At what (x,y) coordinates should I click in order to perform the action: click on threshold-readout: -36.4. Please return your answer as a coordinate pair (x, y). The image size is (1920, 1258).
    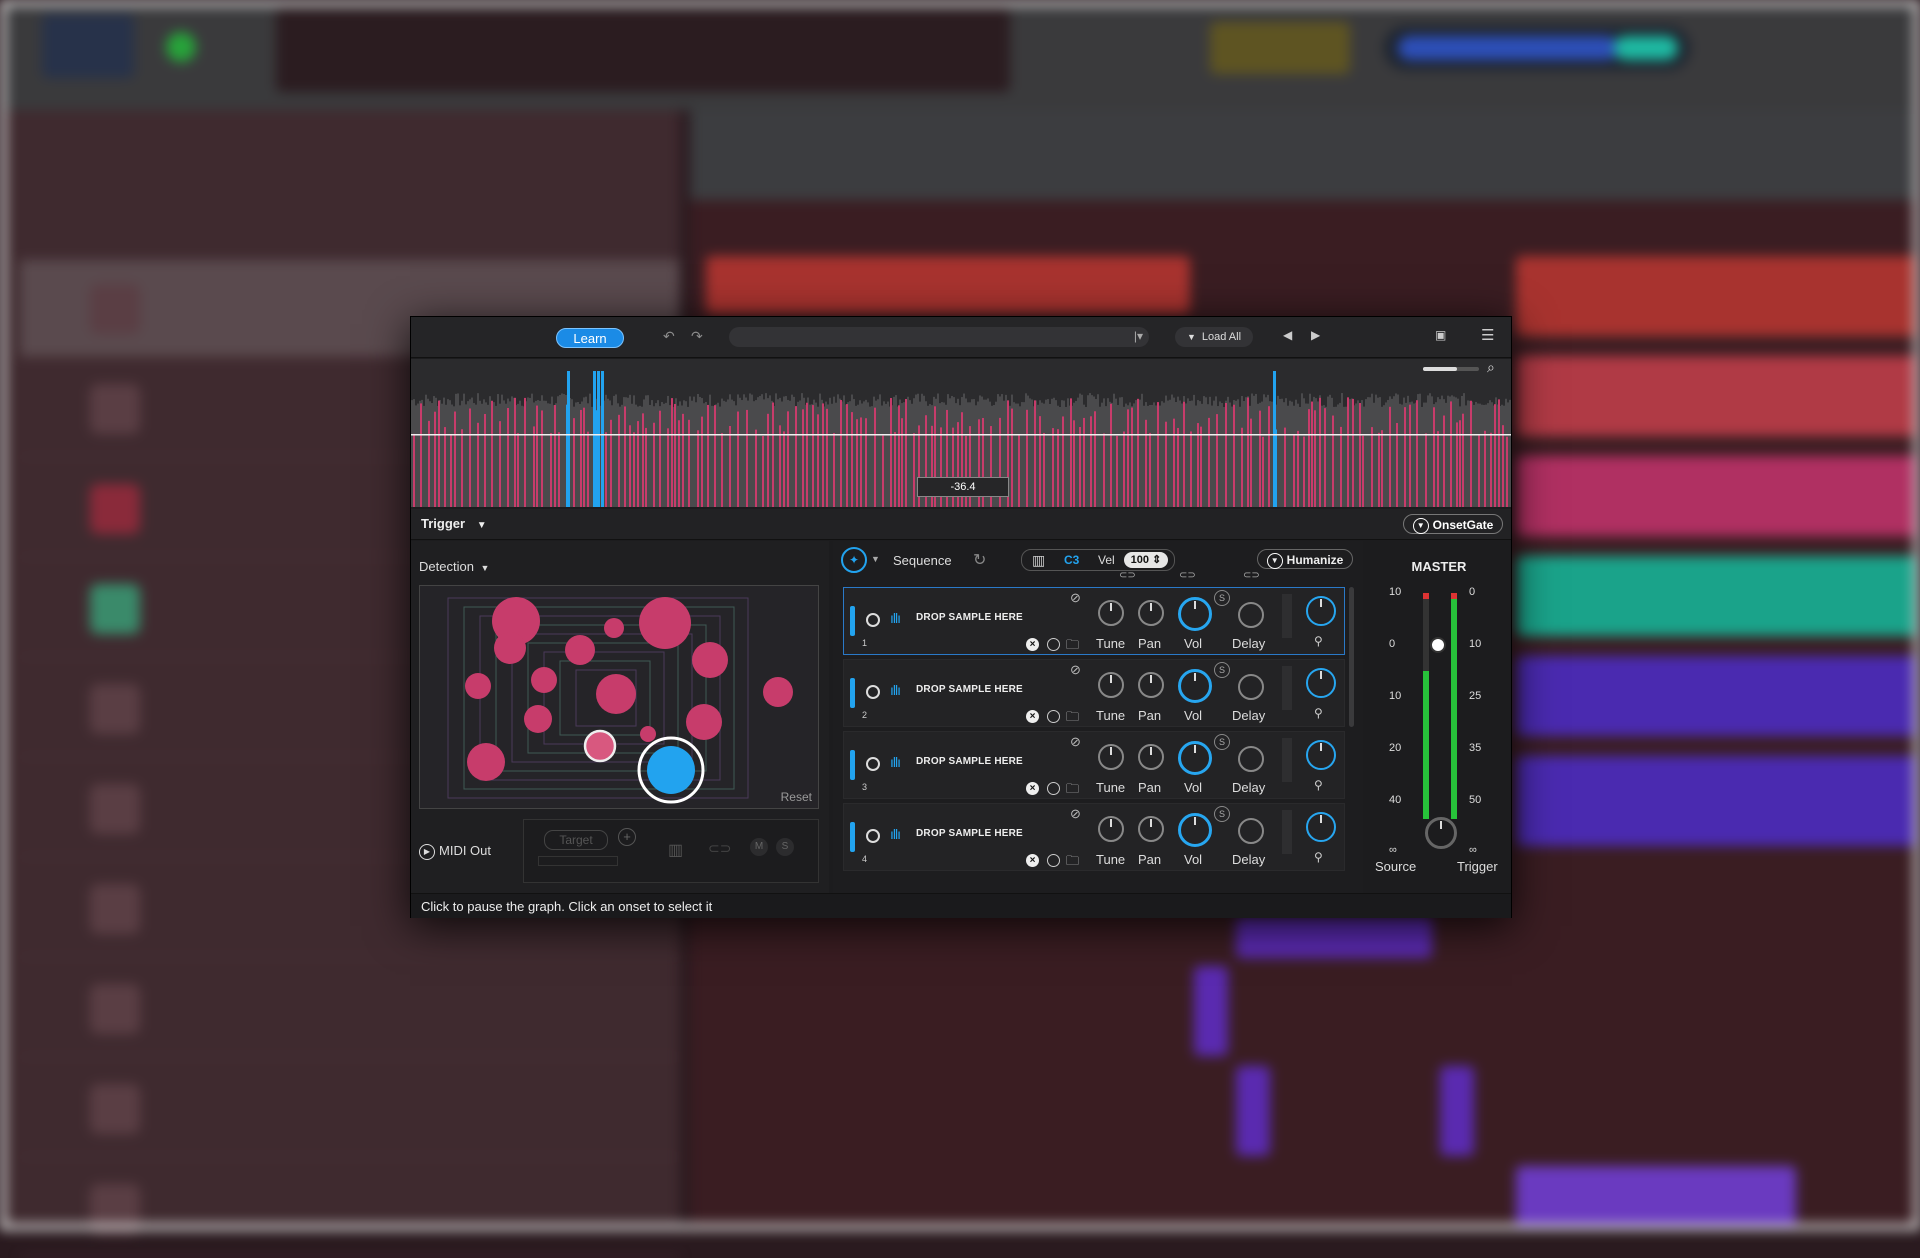
    Looking at the image, I should click on (963, 487).